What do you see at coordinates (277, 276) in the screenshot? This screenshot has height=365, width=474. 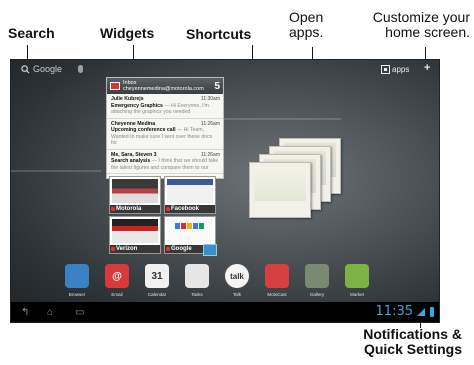 I see `motocast-icon` at bounding box center [277, 276].